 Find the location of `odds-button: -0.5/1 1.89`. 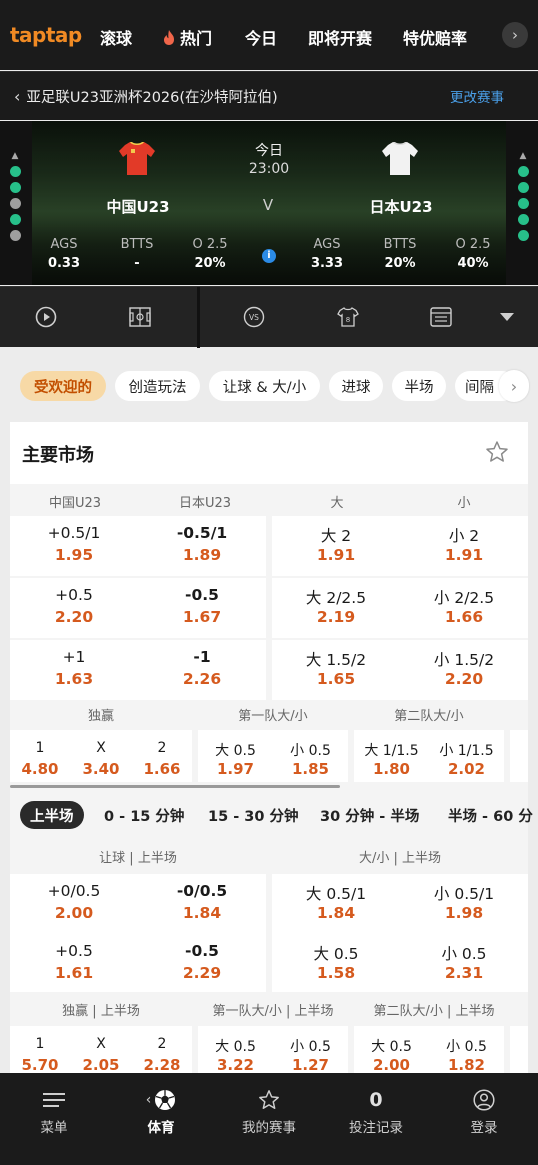

odds-button: -0.5/1 1.89 is located at coordinates (202, 546).